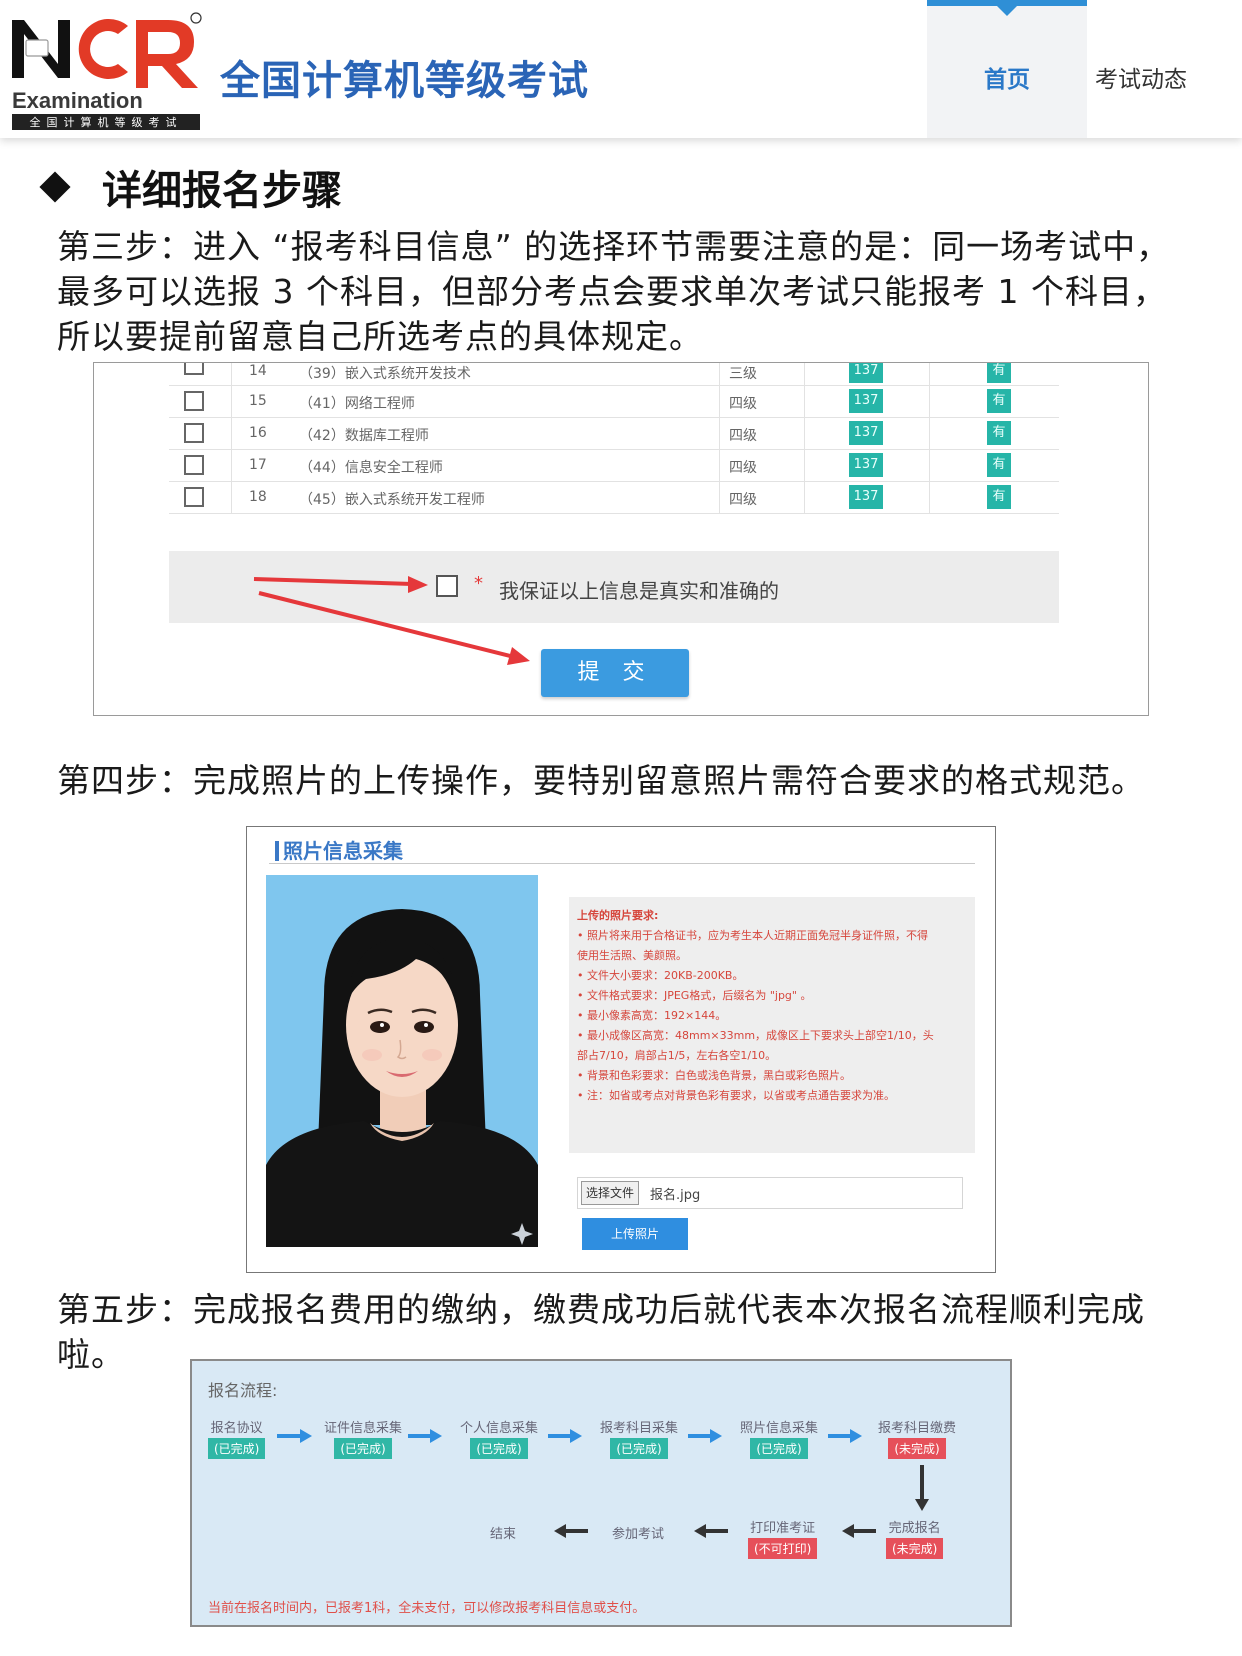  I want to click on requirement-line: • 照片将来用于合格证书，应为考生本人近期正面免冠半身证件照，不得, so click(752, 935).